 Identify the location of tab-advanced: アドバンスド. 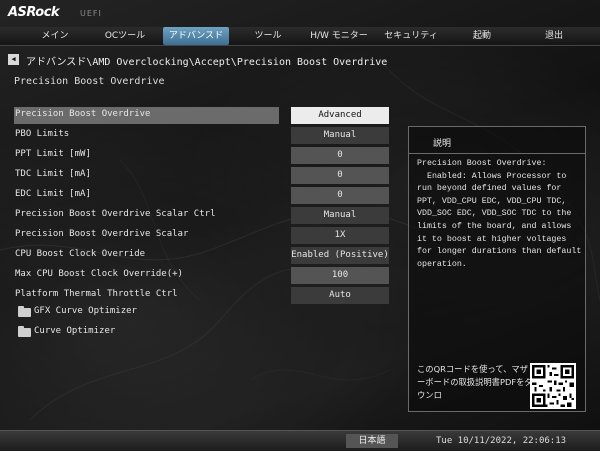
(196, 36).